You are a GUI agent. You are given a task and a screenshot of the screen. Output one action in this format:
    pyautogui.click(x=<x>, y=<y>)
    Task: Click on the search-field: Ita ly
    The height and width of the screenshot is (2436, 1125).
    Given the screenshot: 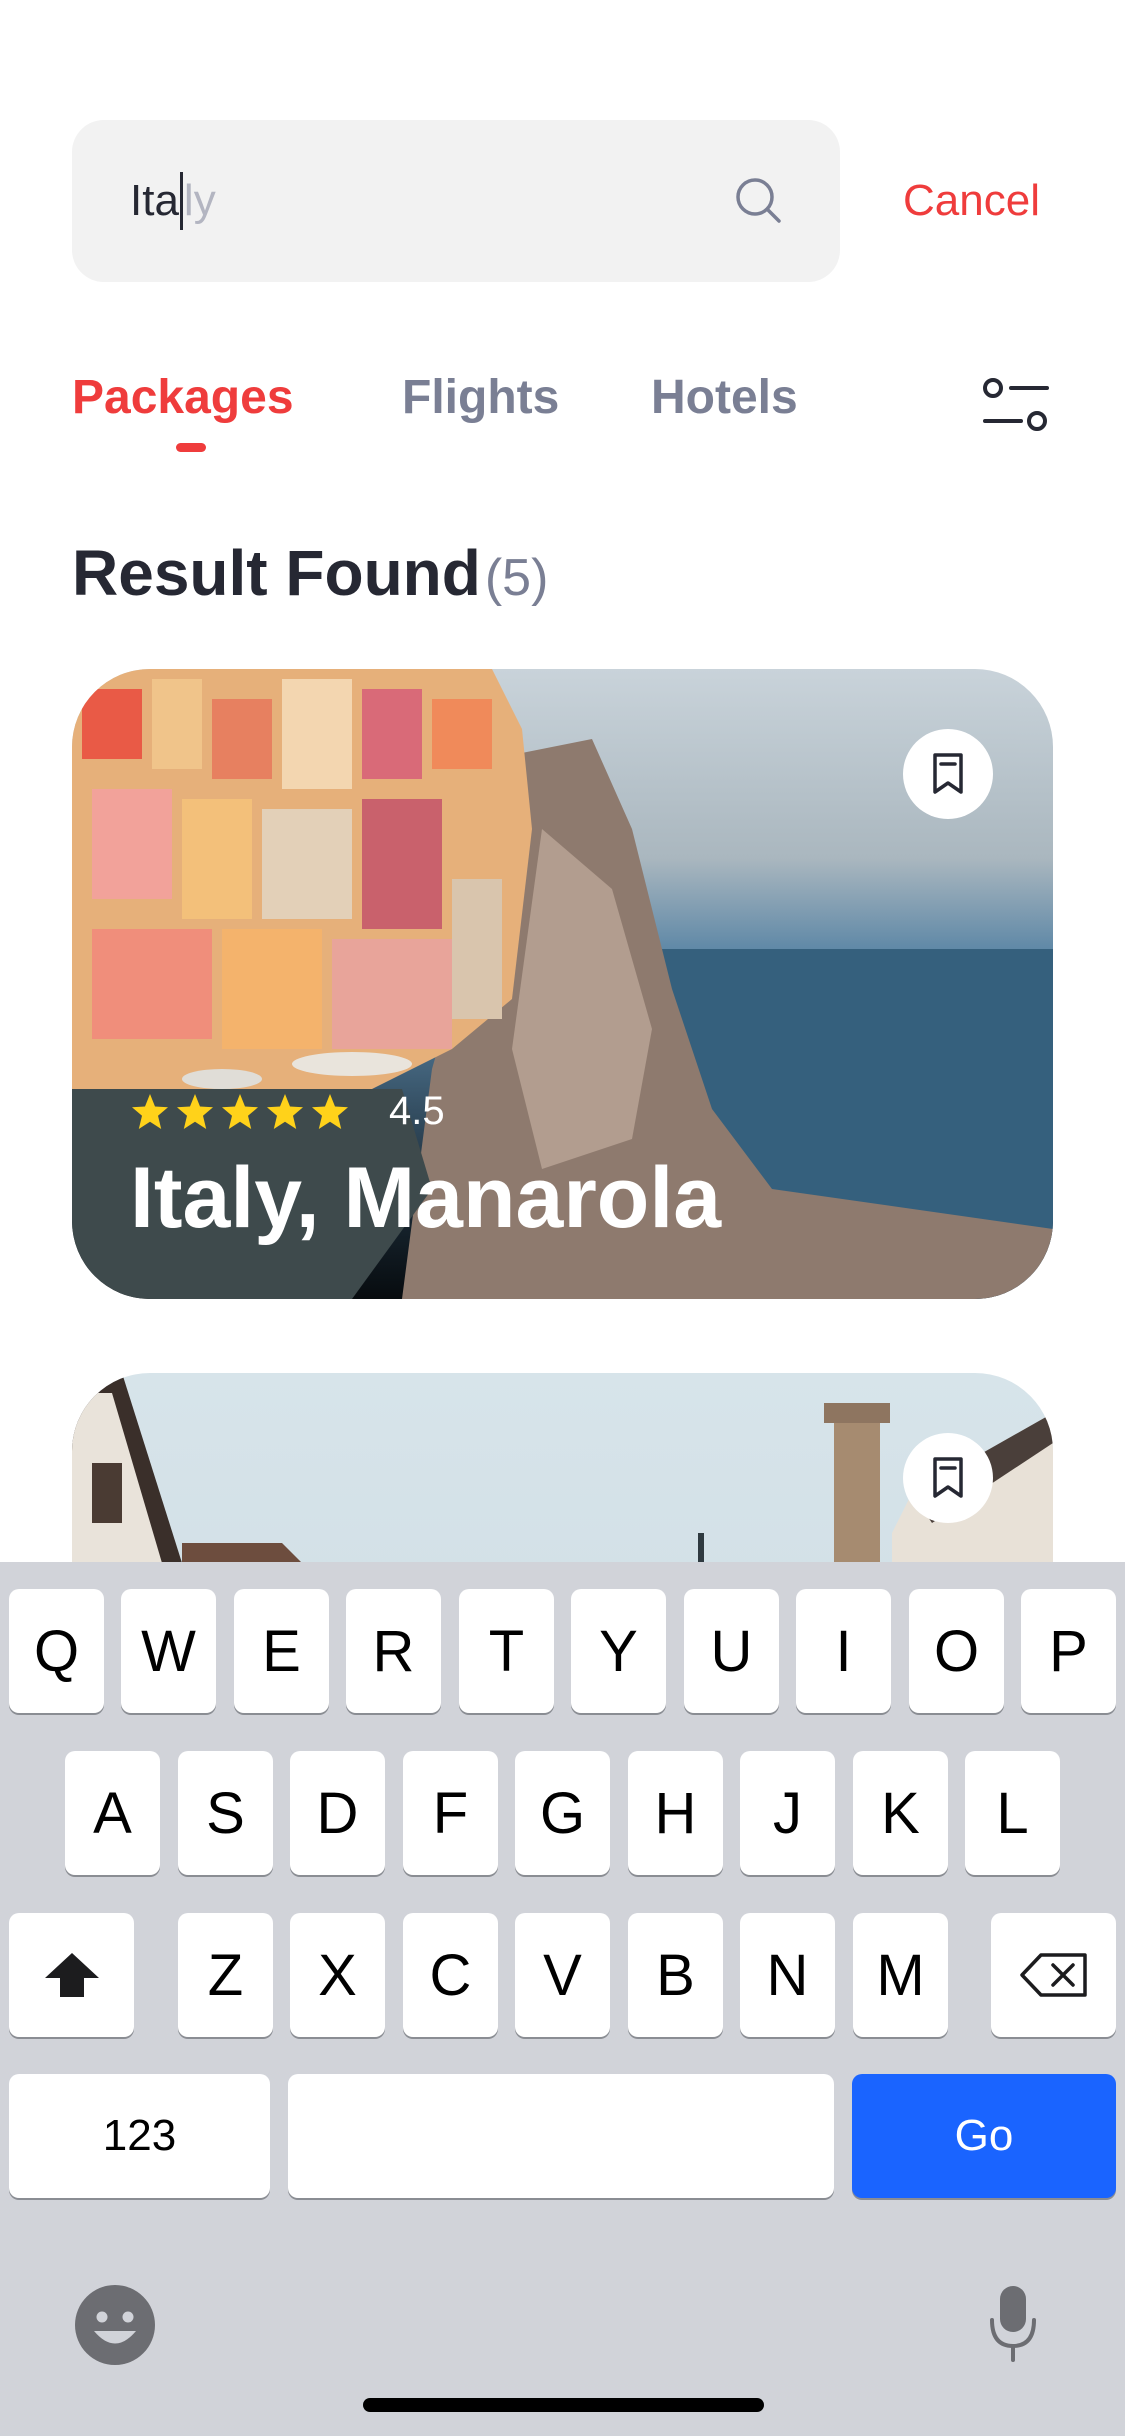 What is the action you would take?
    pyautogui.click(x=456, y=201)
    